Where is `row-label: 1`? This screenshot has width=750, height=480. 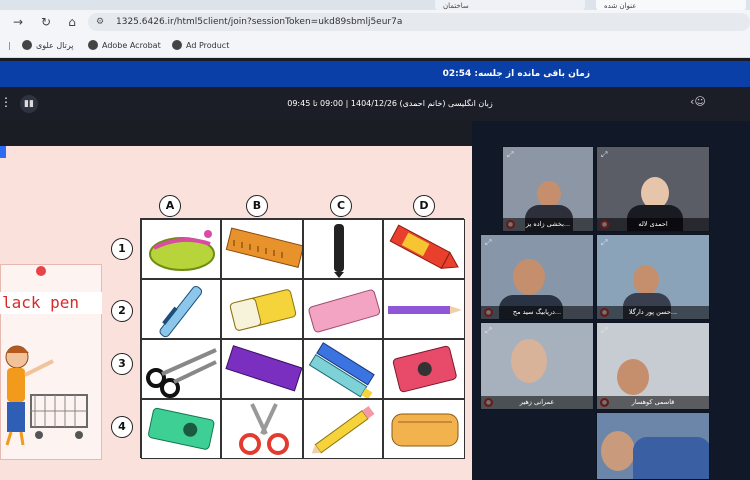 row-label: 1 is located at coordinates (122, 249).